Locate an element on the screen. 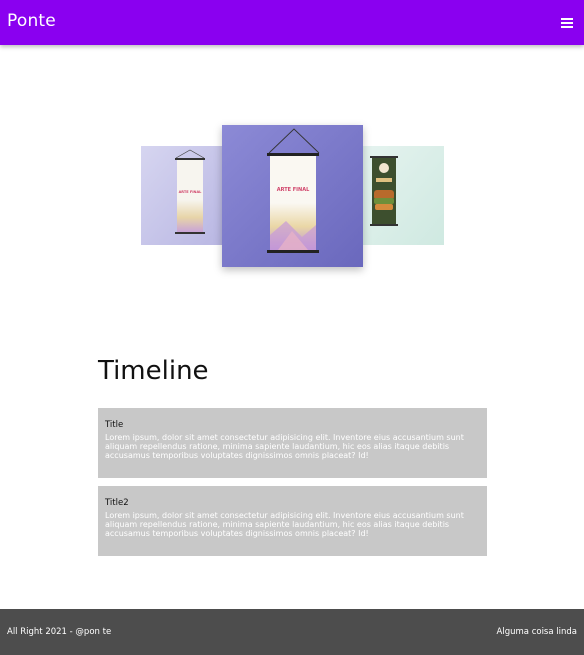  footer-tagline: Alguma coisa linda is located at coordinates (536, 632).